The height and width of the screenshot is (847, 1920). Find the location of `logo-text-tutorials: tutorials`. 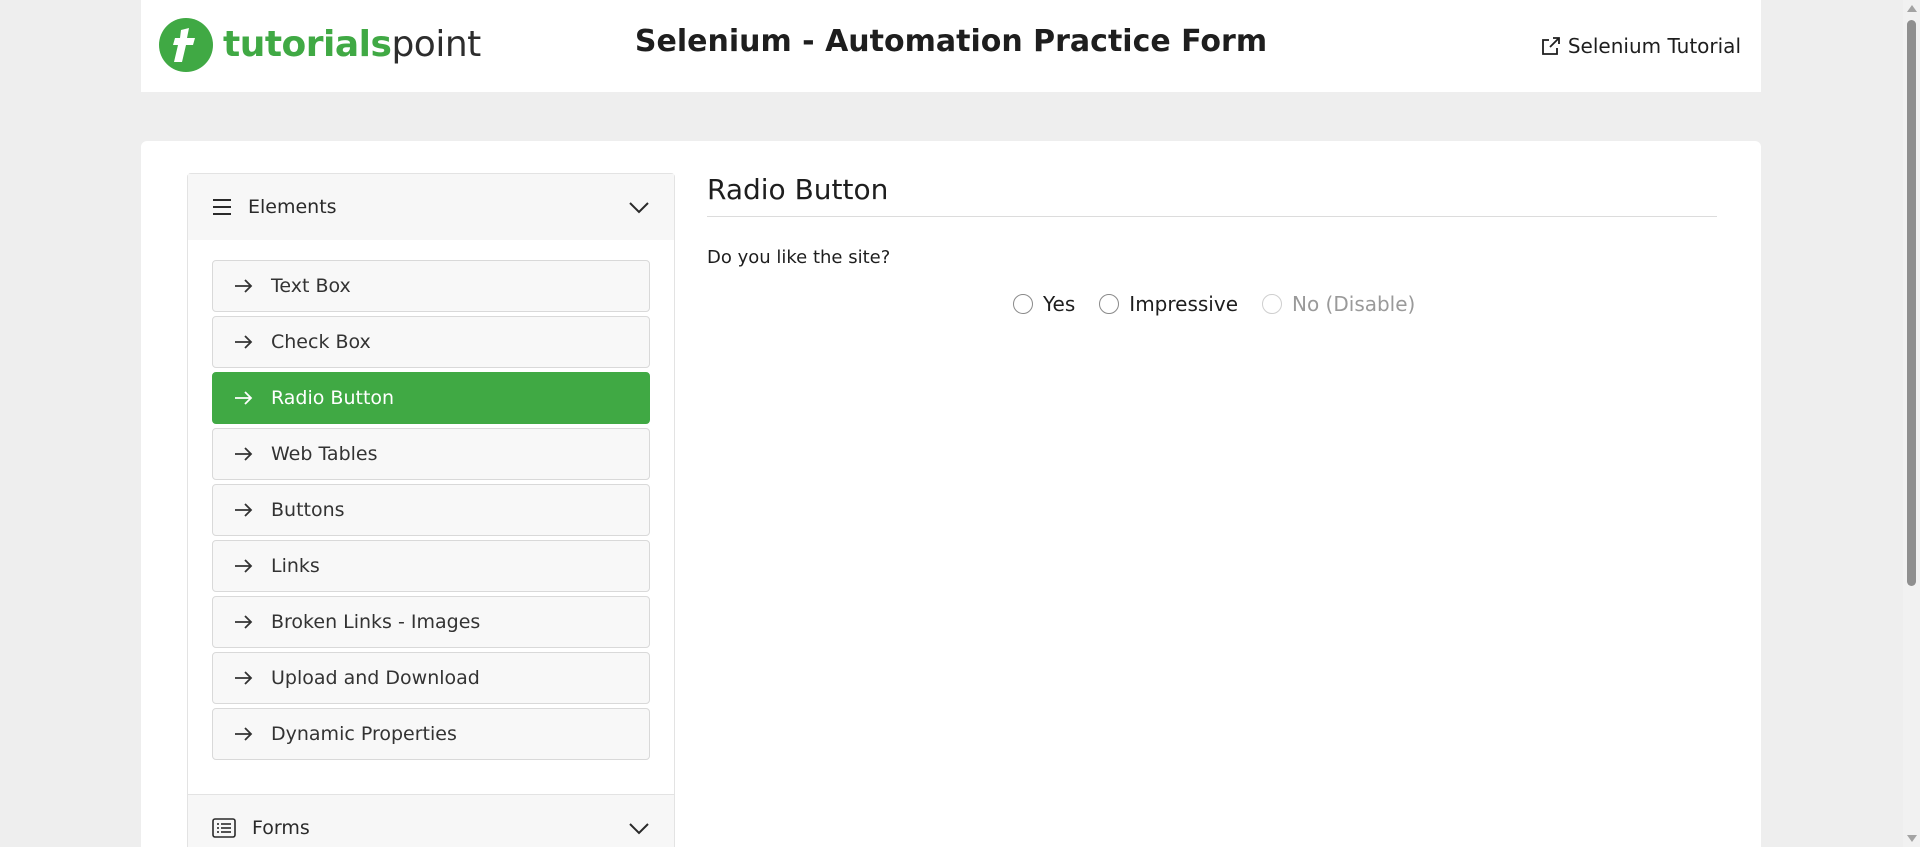

logo-text-tutorials: tutorials is located at coordinates (307, 44).